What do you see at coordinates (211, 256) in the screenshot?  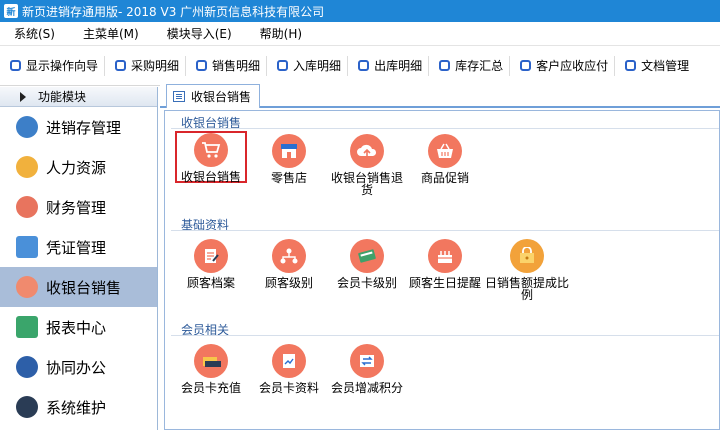 I see `profile-edit-icon` at bounding box center [211, 256].